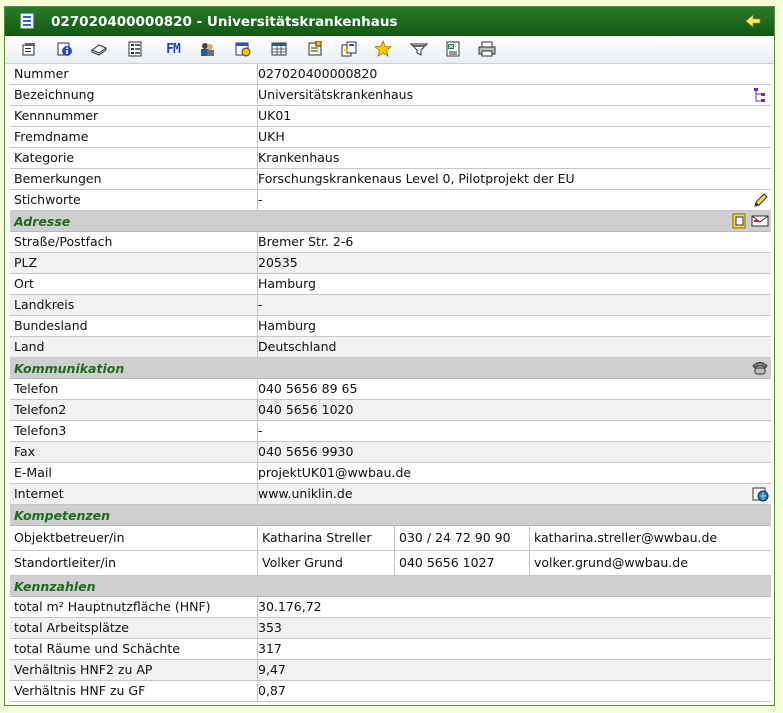  I want to click on contact-email-link: katharina.streller@wwbau.de, so click(650, 538).